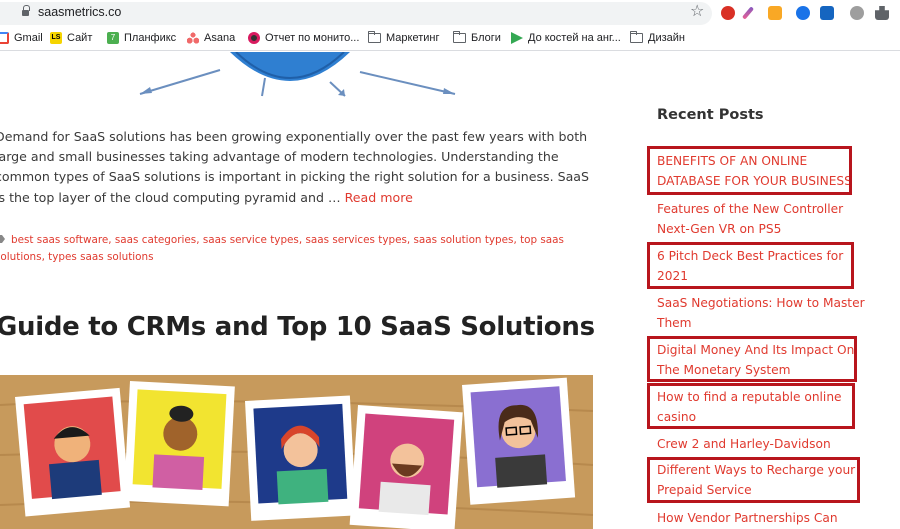 The image size is (900, 529). I want to click on post-line: Them, so click(762, 323).